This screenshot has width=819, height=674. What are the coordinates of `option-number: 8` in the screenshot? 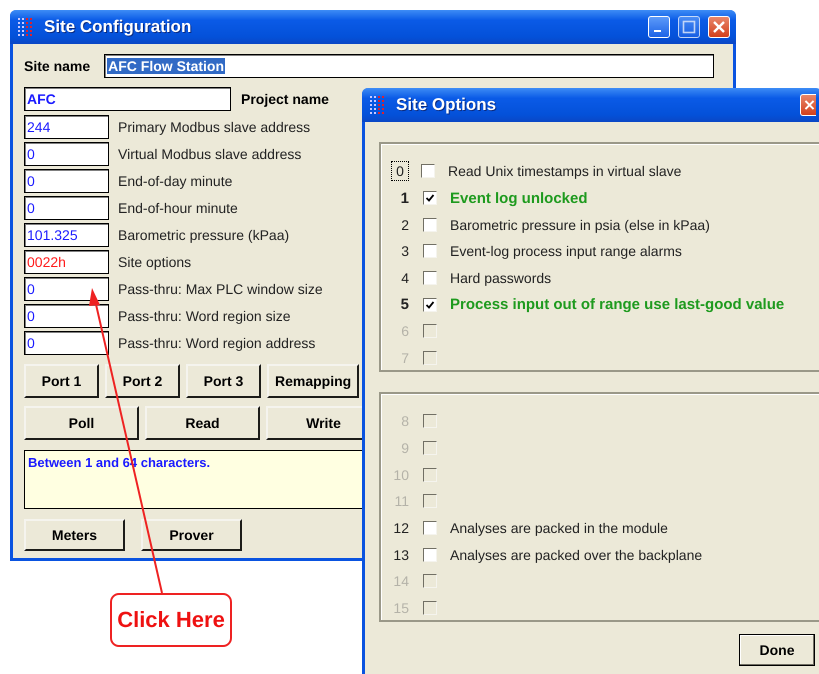 It's located at (404, 421).